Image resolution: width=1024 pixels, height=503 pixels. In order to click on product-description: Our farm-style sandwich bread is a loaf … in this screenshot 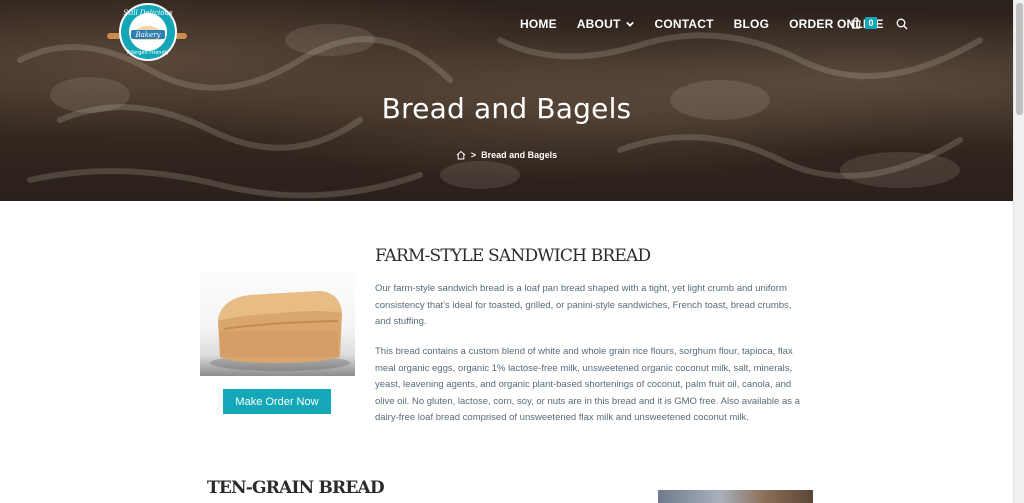, I will do `click(583, 305)`.